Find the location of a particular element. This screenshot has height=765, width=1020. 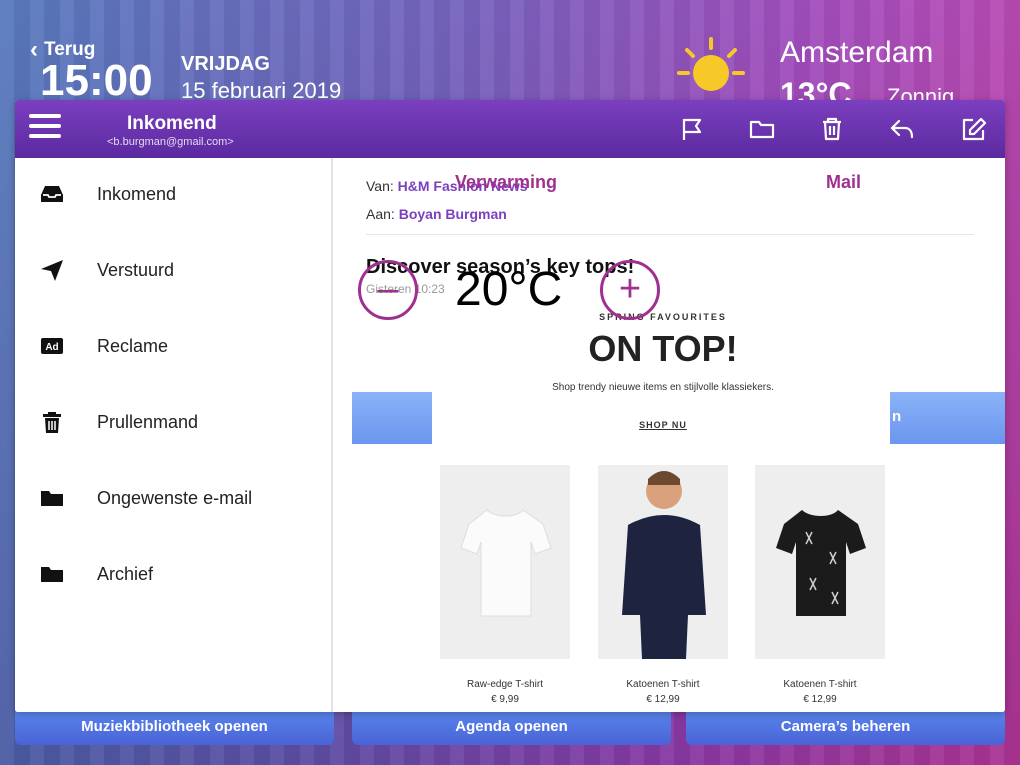

heating-temperature: 20°C is located at coordinates (509, 289).